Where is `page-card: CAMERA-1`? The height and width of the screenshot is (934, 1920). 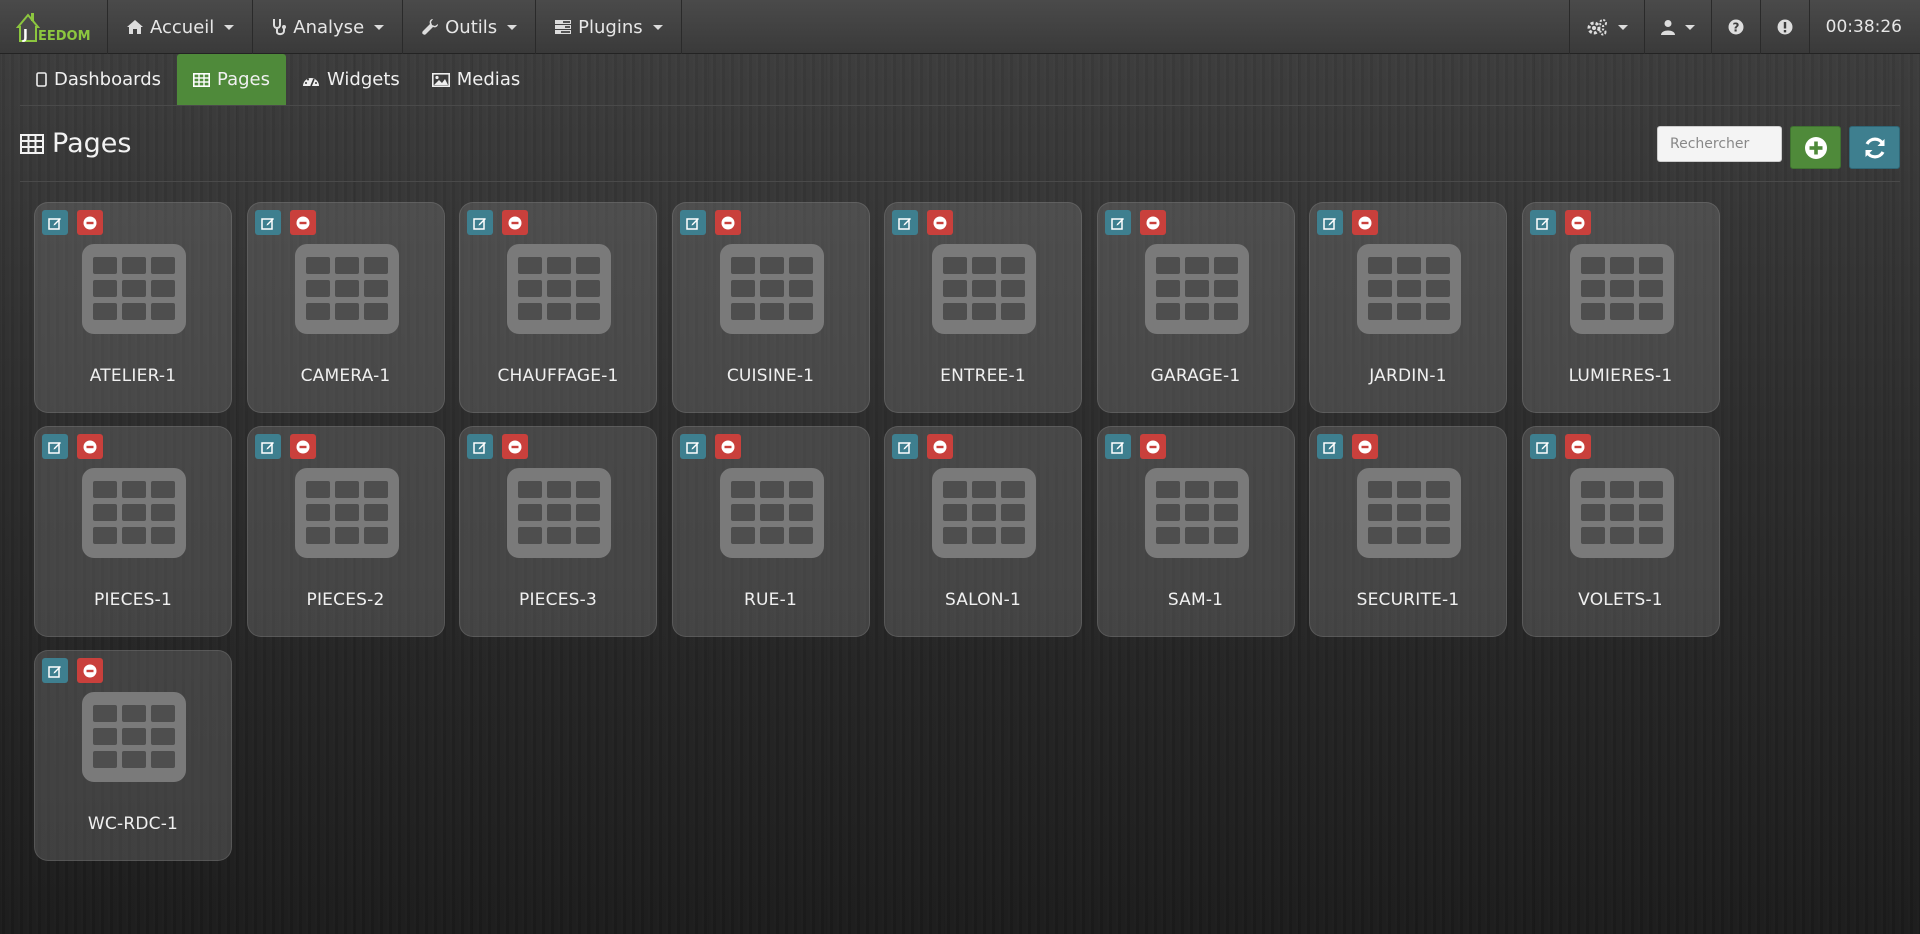 page-card: CAMERA-1 is located at coordinates (345, 307).